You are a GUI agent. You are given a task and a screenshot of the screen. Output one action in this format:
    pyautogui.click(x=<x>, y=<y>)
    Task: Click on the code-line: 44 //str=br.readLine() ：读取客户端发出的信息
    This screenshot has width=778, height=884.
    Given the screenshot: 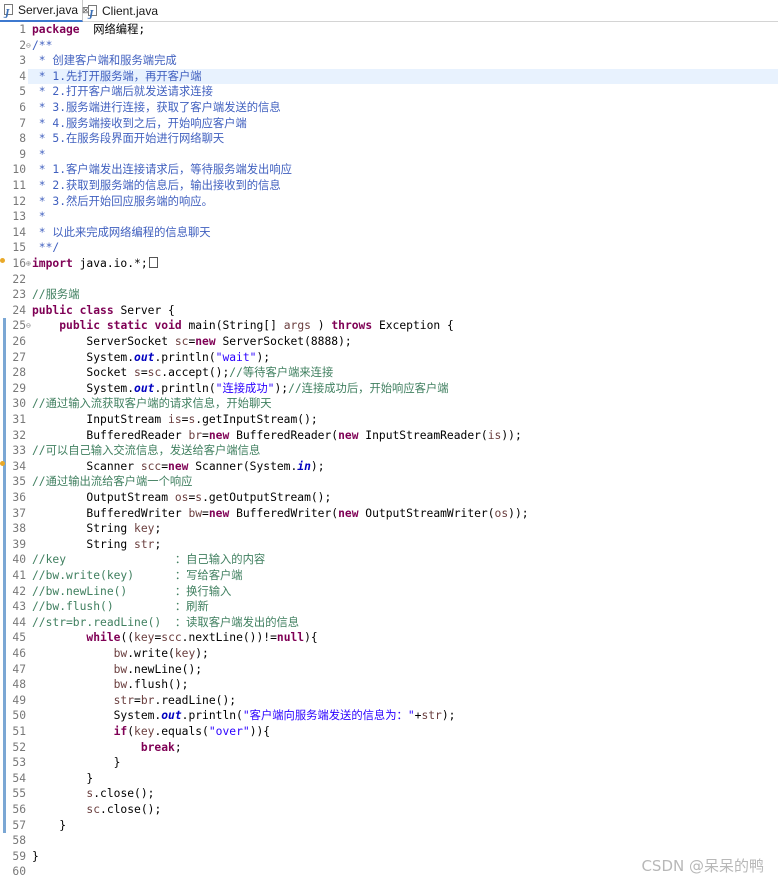 What is the action you would take?
    pyautogui.click(x=389, y=623)
    